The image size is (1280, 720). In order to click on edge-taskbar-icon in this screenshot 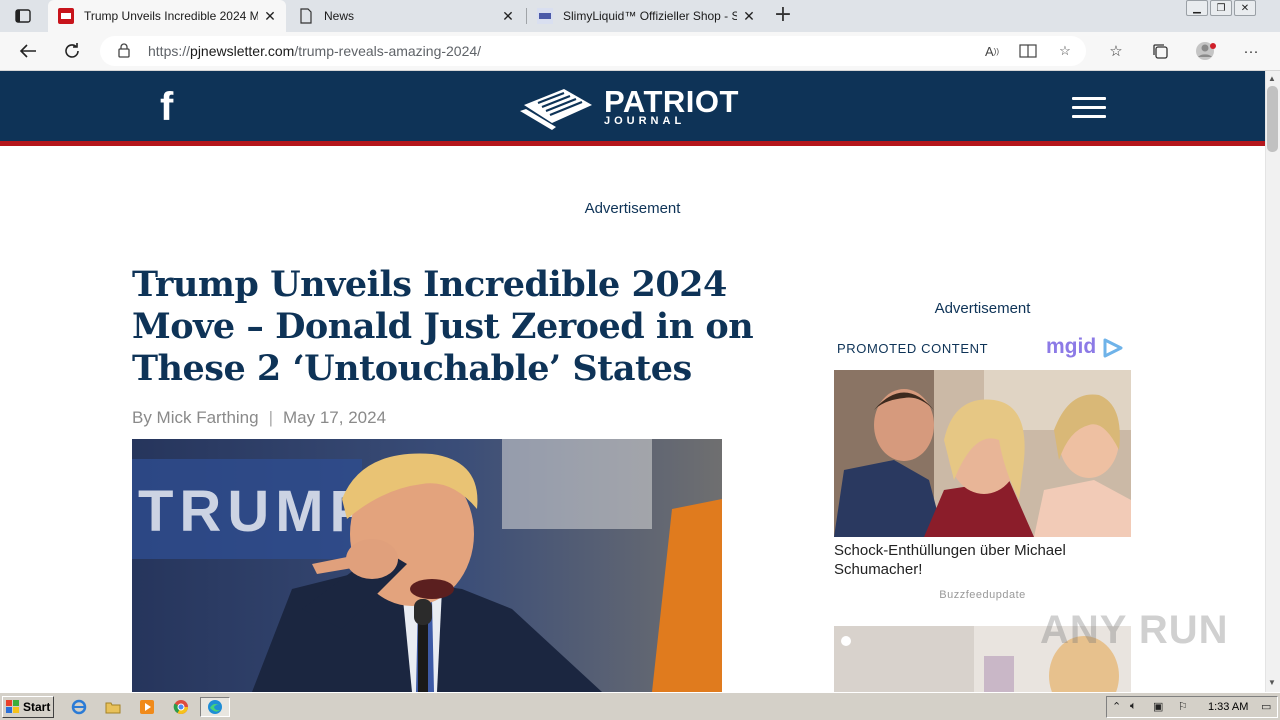, I will do `click(215, 707)`.